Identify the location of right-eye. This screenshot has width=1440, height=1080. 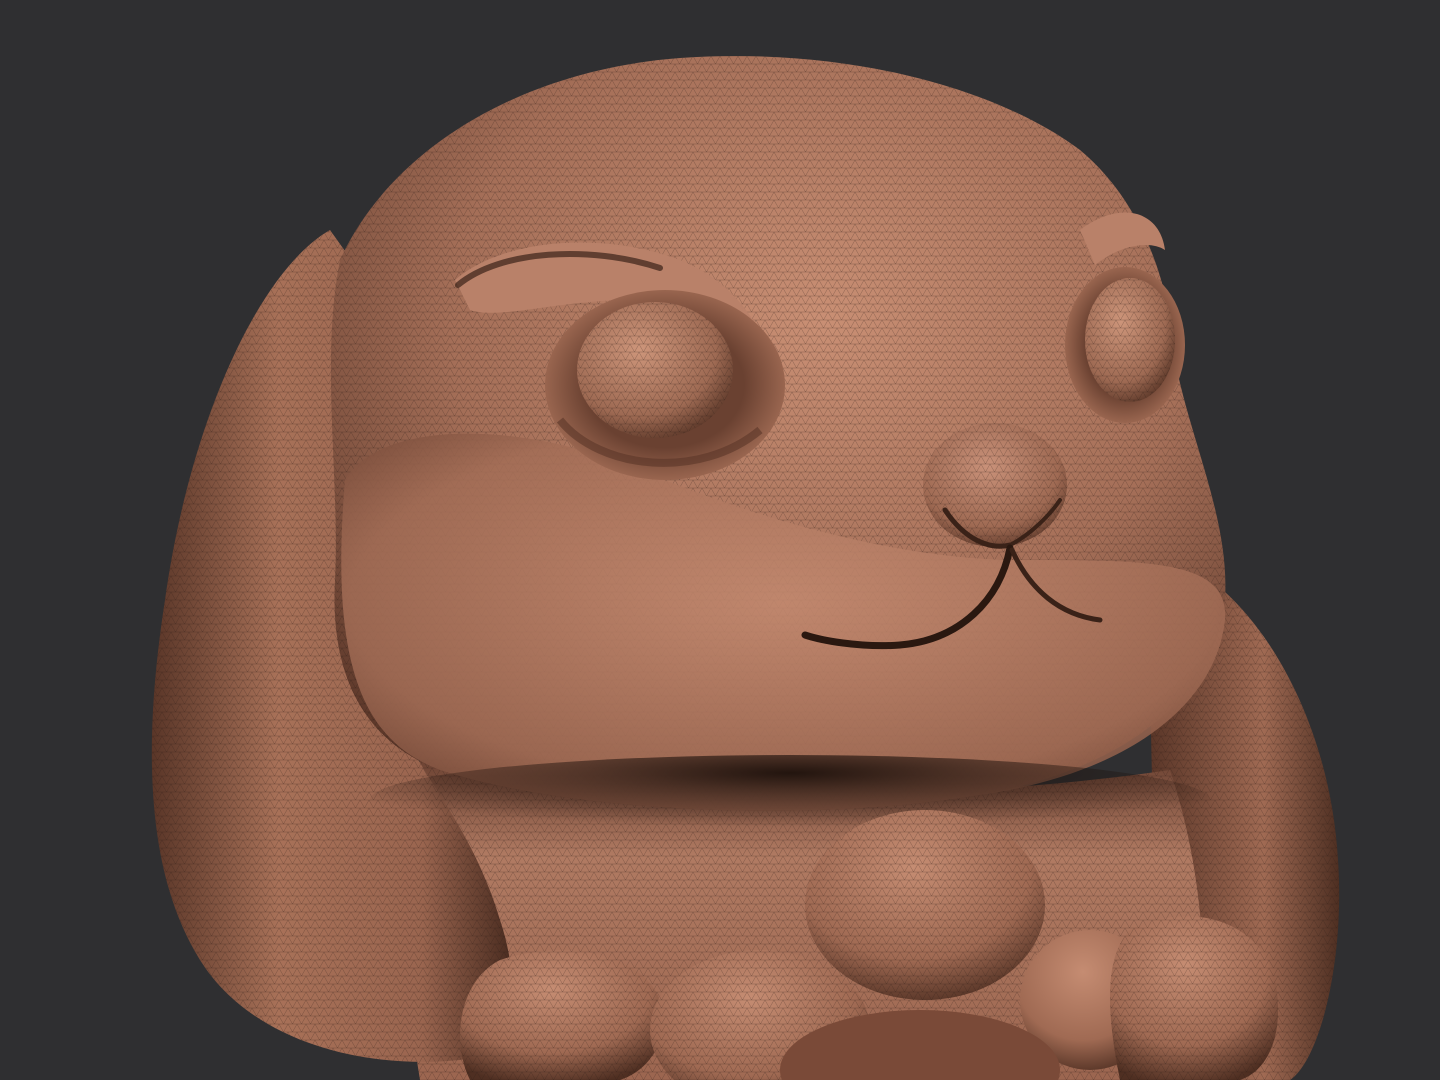
(1125, 345).